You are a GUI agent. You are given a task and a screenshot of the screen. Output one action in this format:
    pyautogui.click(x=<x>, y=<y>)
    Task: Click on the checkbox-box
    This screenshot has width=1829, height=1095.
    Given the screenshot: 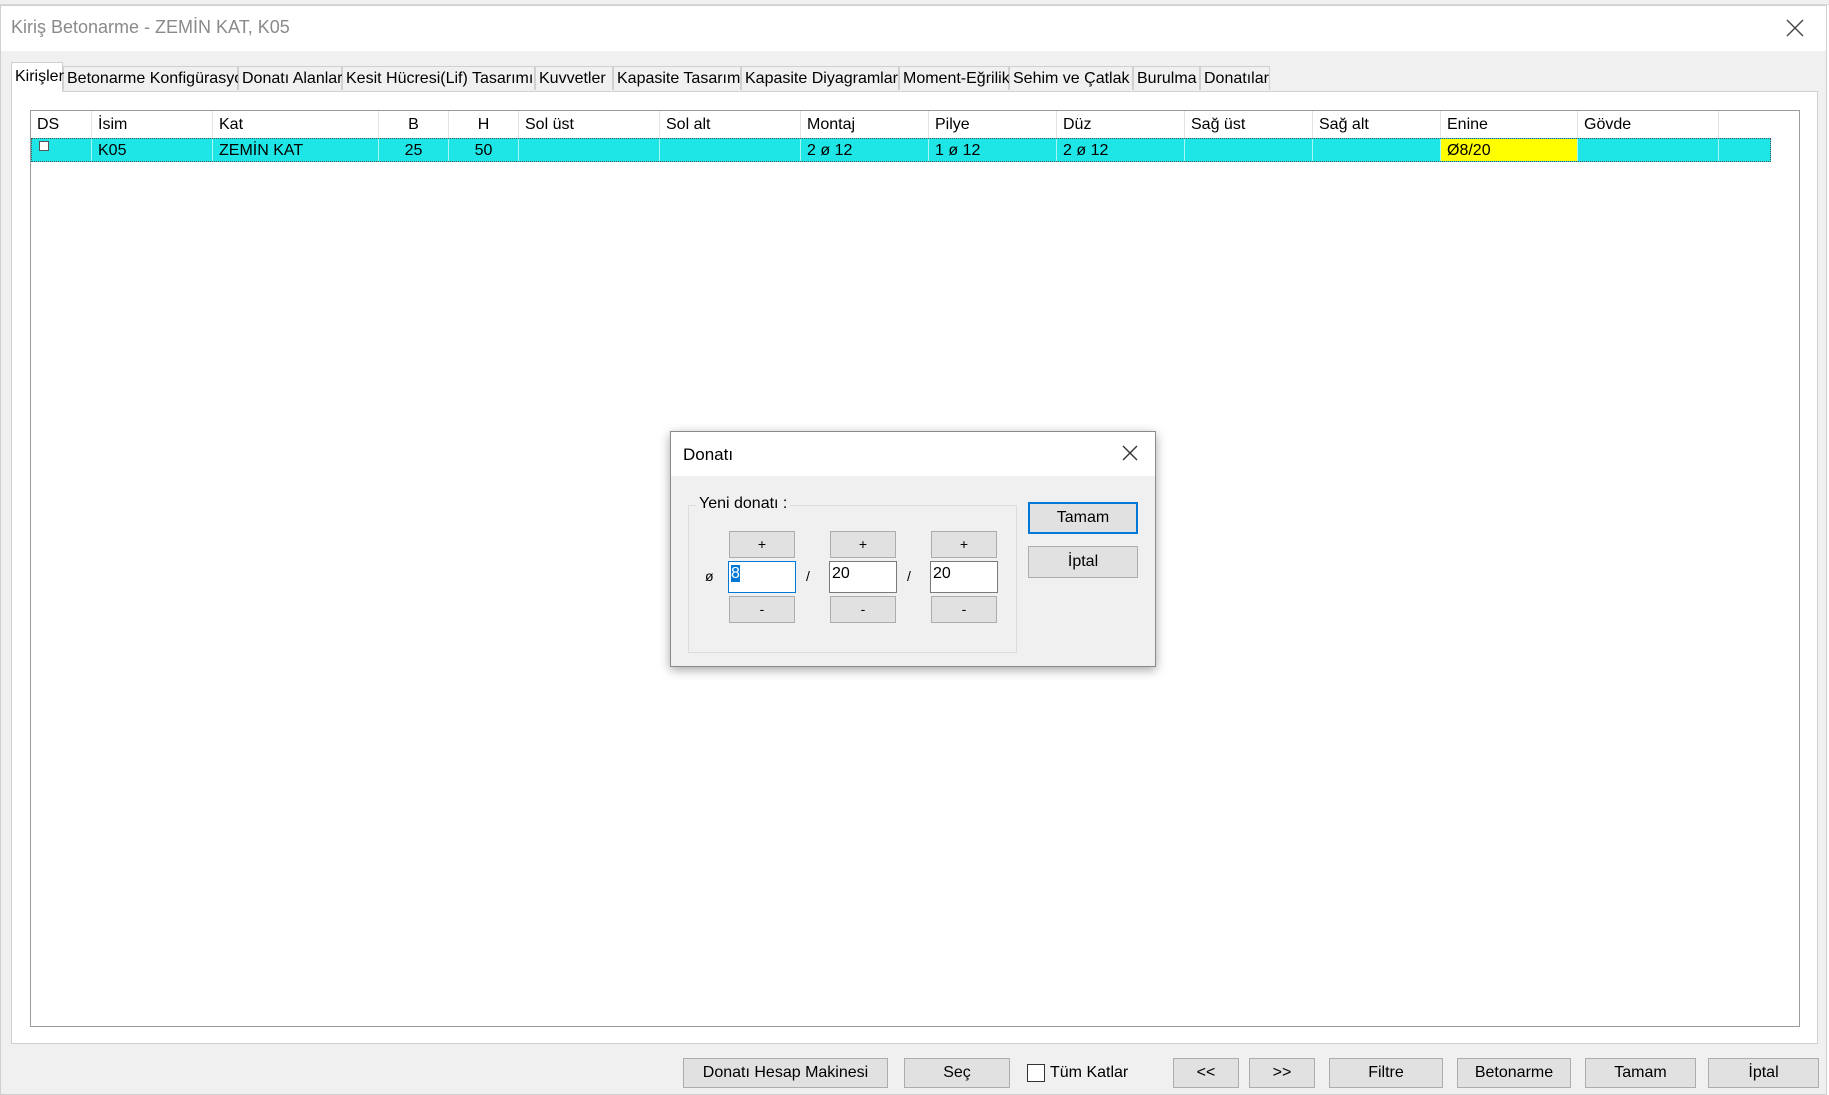 What is the action you would take?
    pyautogui.click(x=1036, y=1073)
    